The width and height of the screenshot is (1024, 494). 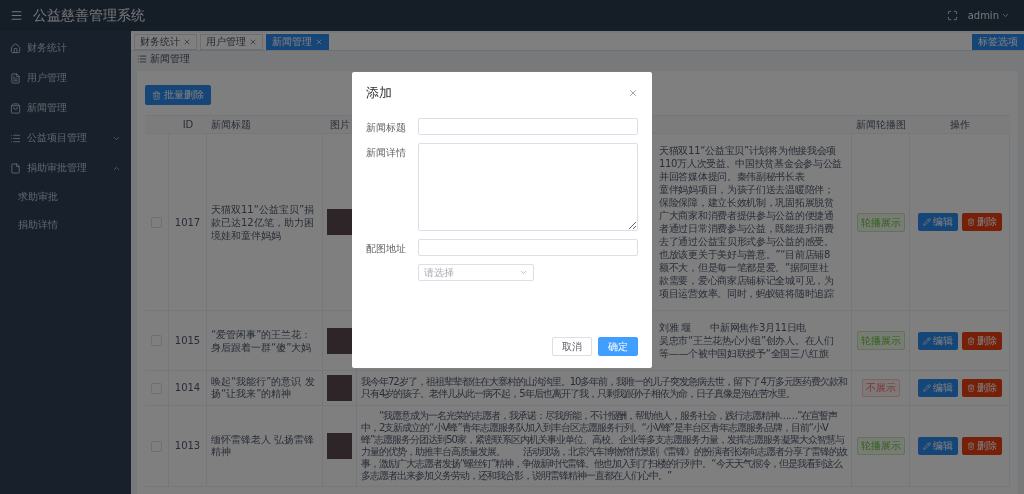 What do you see at coordinates (188, 222) in the screenshot?
I see `table-cell: 1017` at bounding box center [188, 222].